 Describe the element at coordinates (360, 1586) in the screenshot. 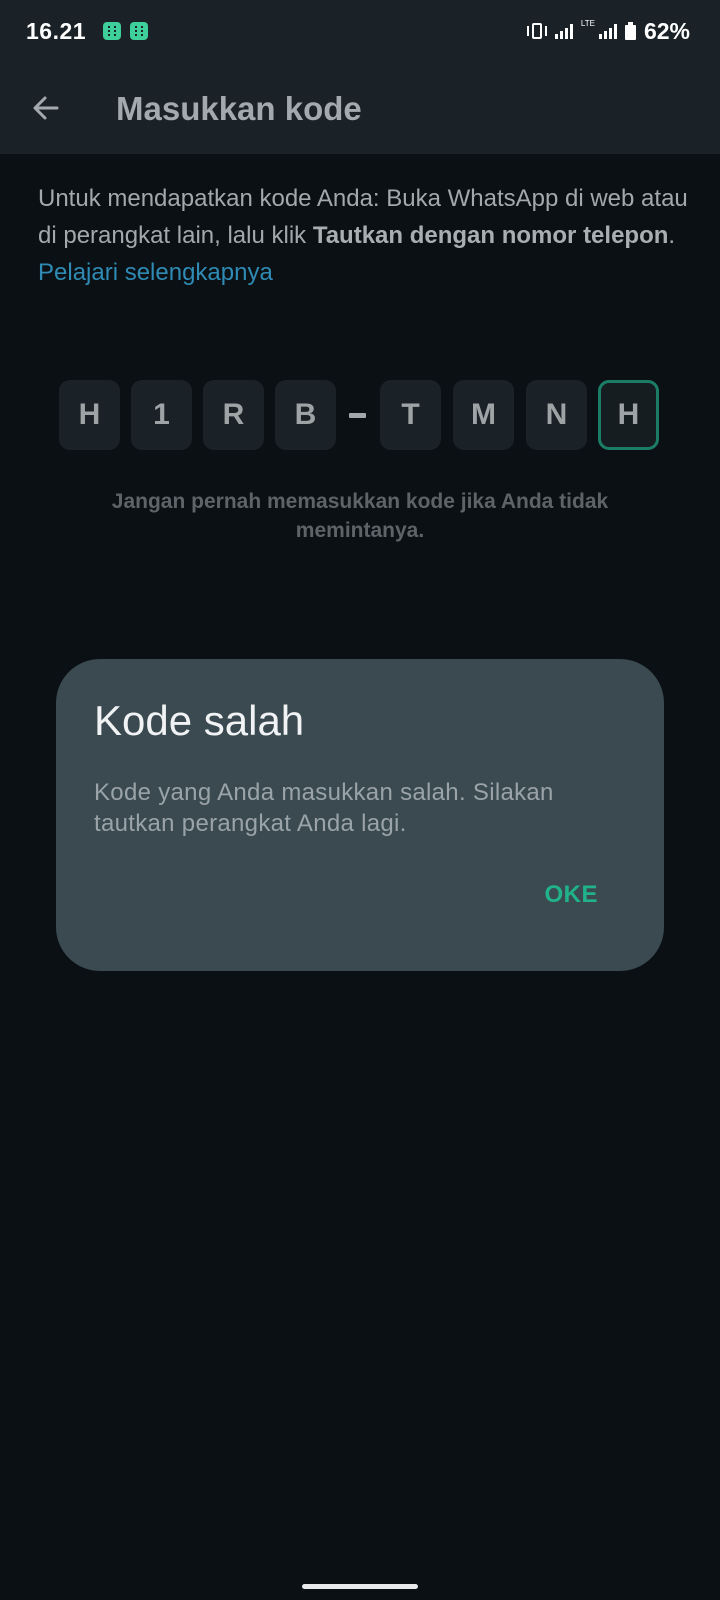

I see `home-indicator` at that location.